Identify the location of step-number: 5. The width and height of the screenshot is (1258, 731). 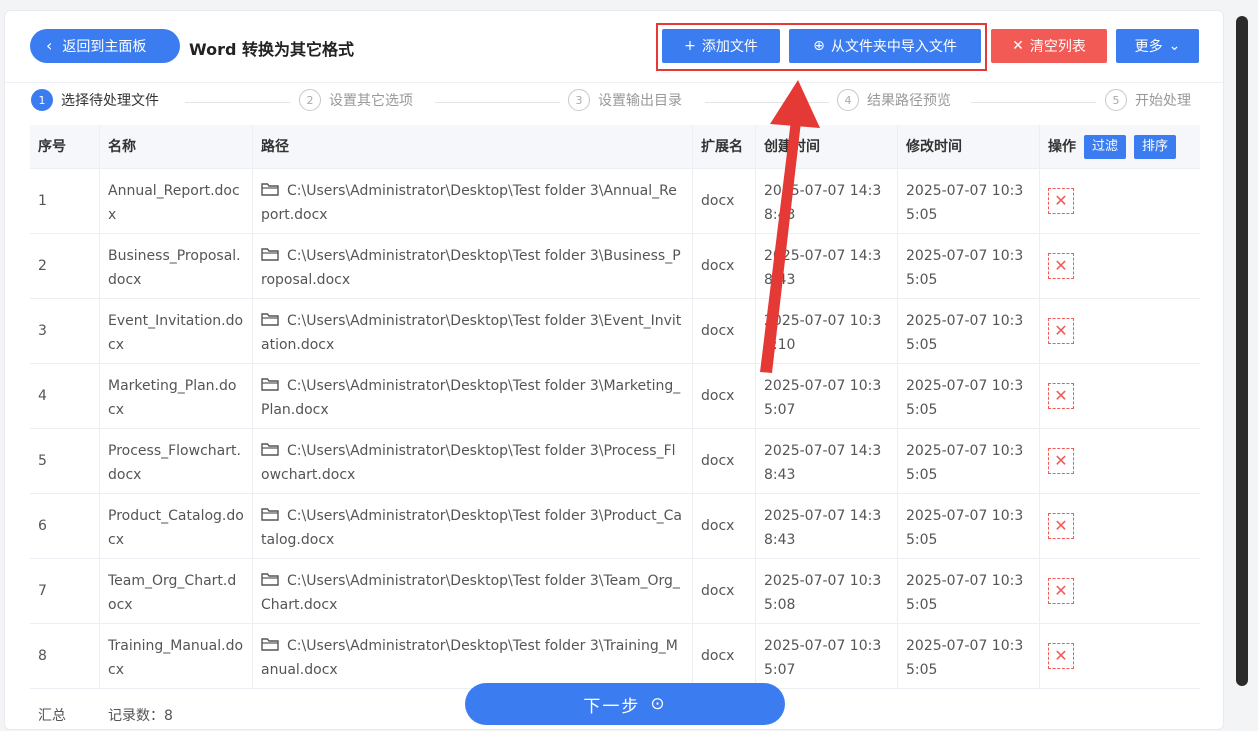
(1116, 100).